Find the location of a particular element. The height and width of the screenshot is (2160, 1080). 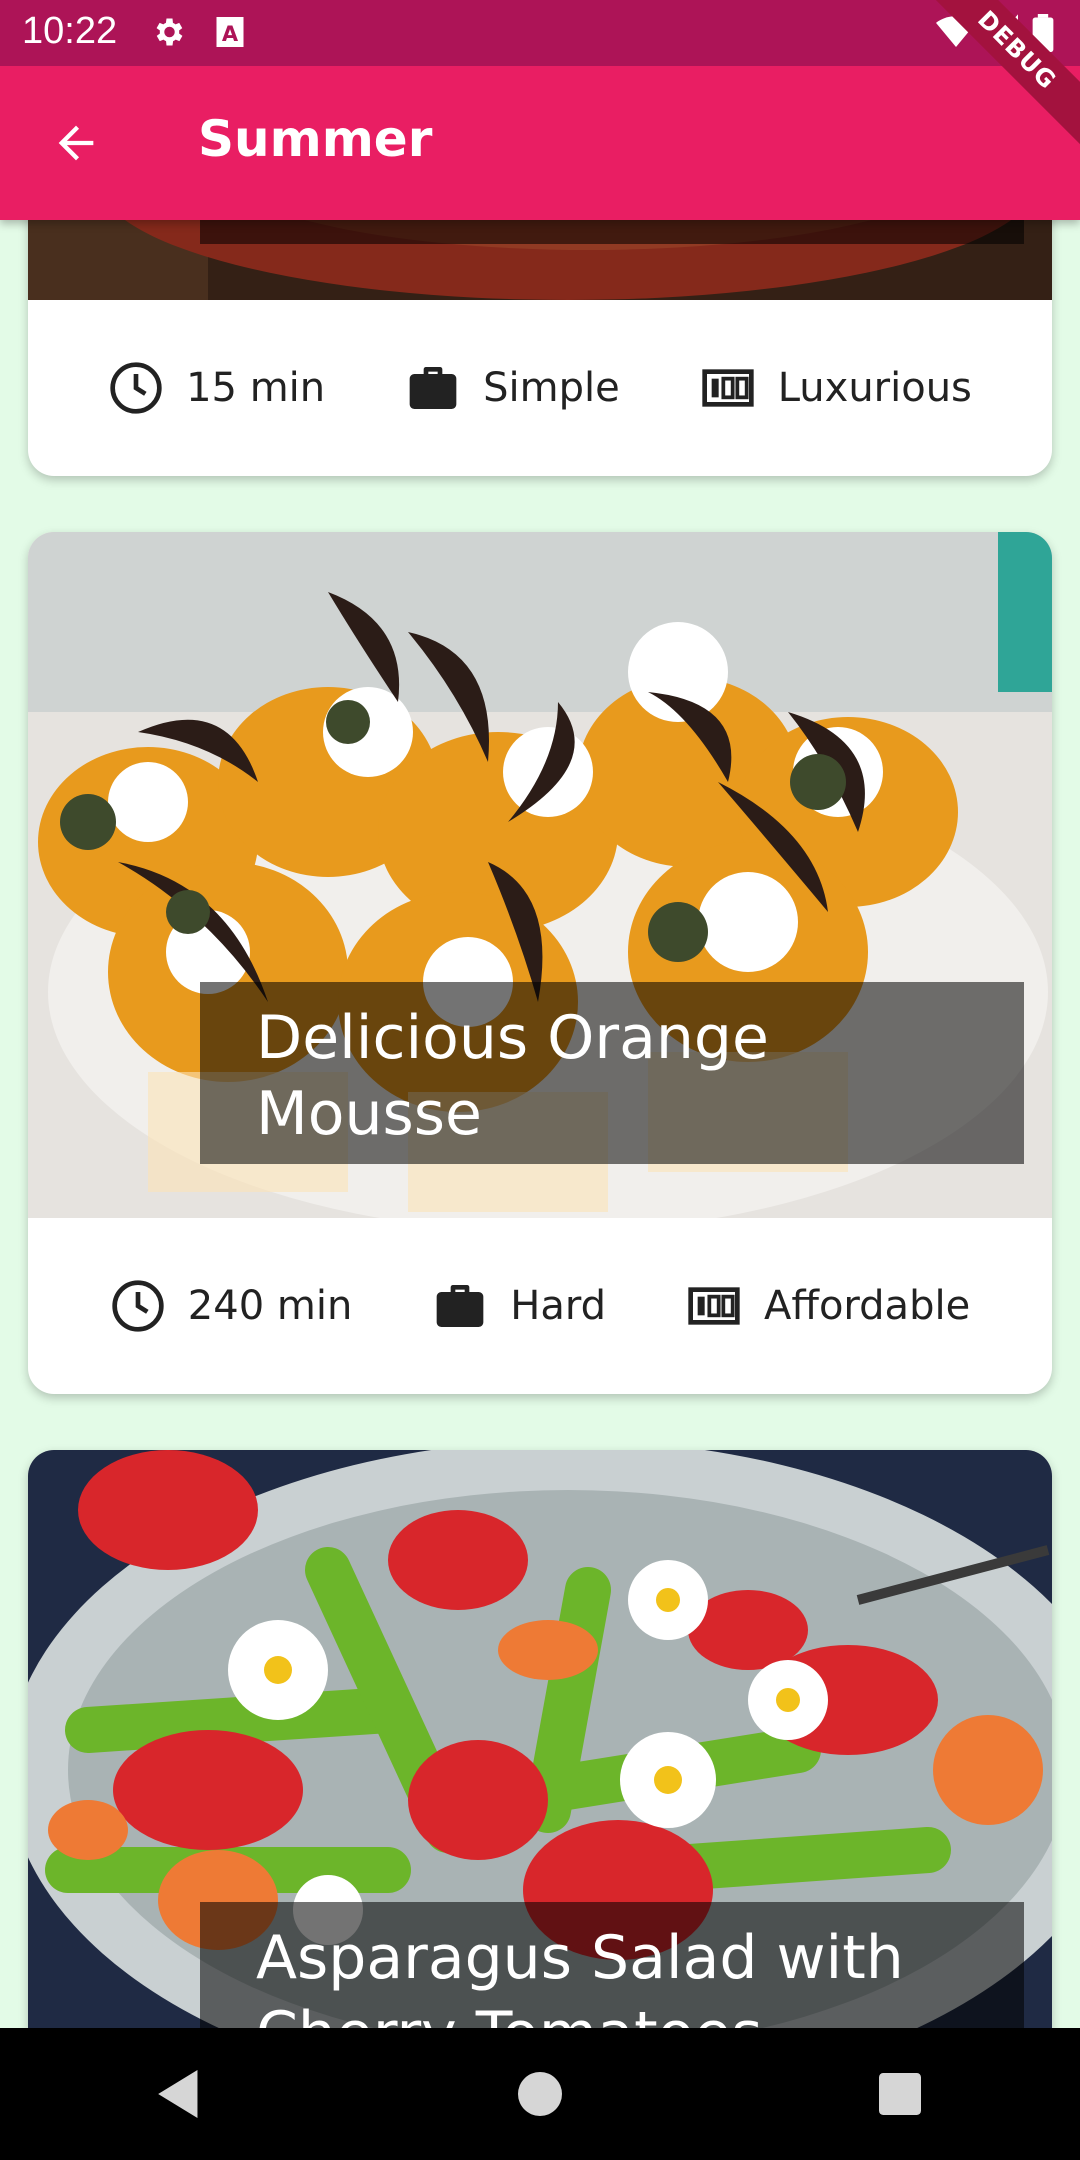

a-icon: A is located at coordinates (230, 34).